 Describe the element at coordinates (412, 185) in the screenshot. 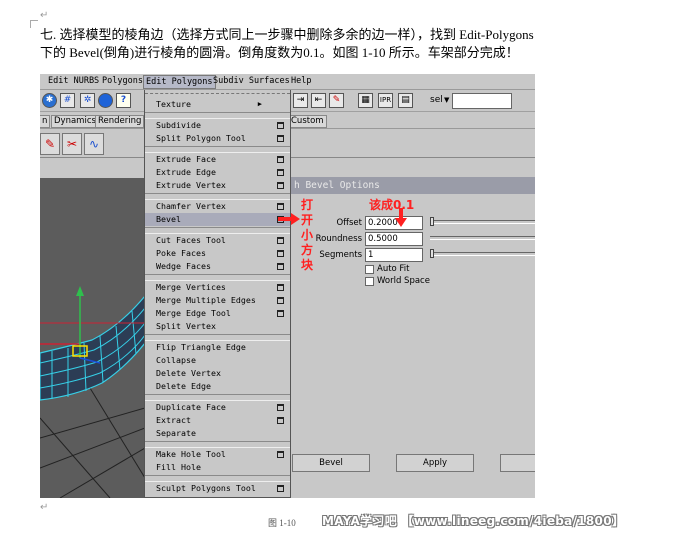

I see `bevel-options-title: h Bevel Options` at that location.